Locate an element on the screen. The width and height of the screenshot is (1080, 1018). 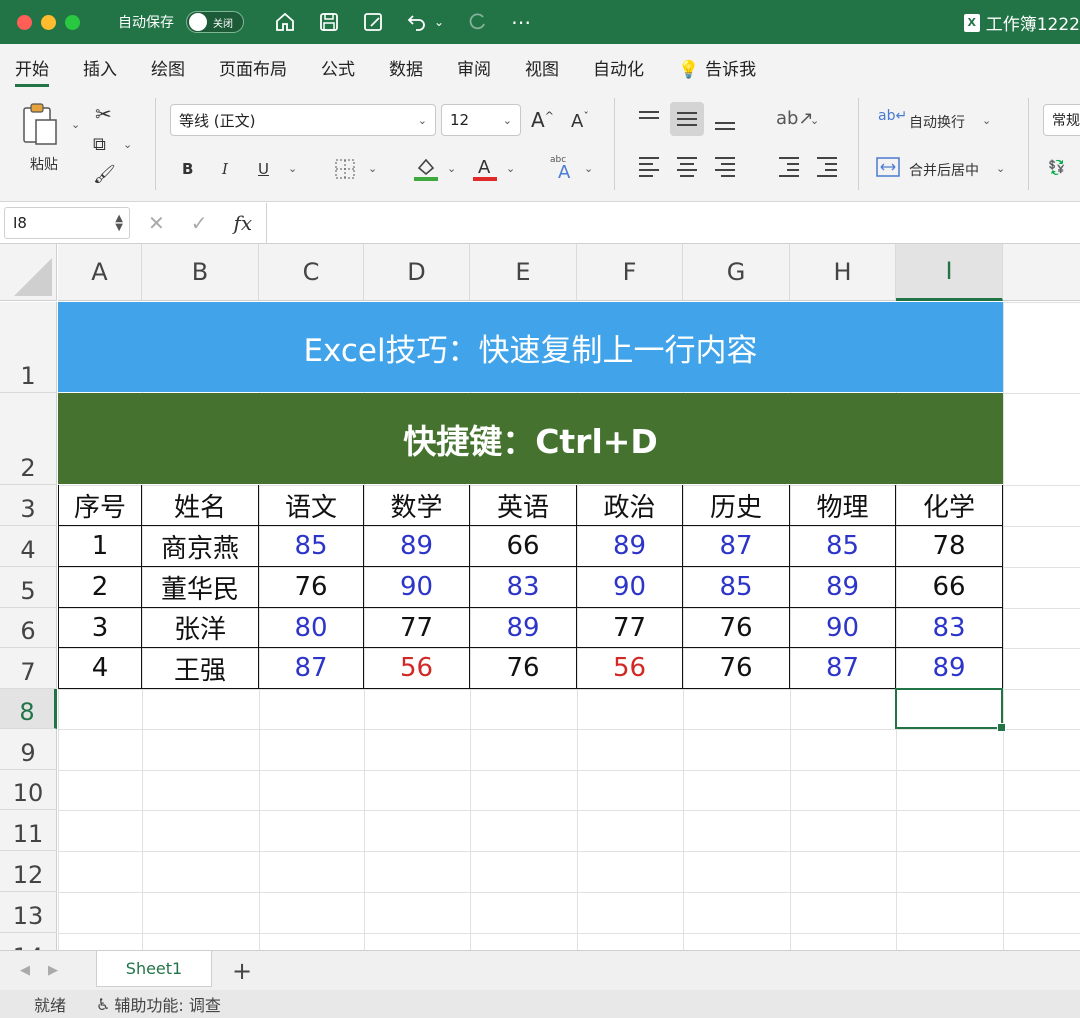
header-cell: 历史 is located at coordinates (736, 505).